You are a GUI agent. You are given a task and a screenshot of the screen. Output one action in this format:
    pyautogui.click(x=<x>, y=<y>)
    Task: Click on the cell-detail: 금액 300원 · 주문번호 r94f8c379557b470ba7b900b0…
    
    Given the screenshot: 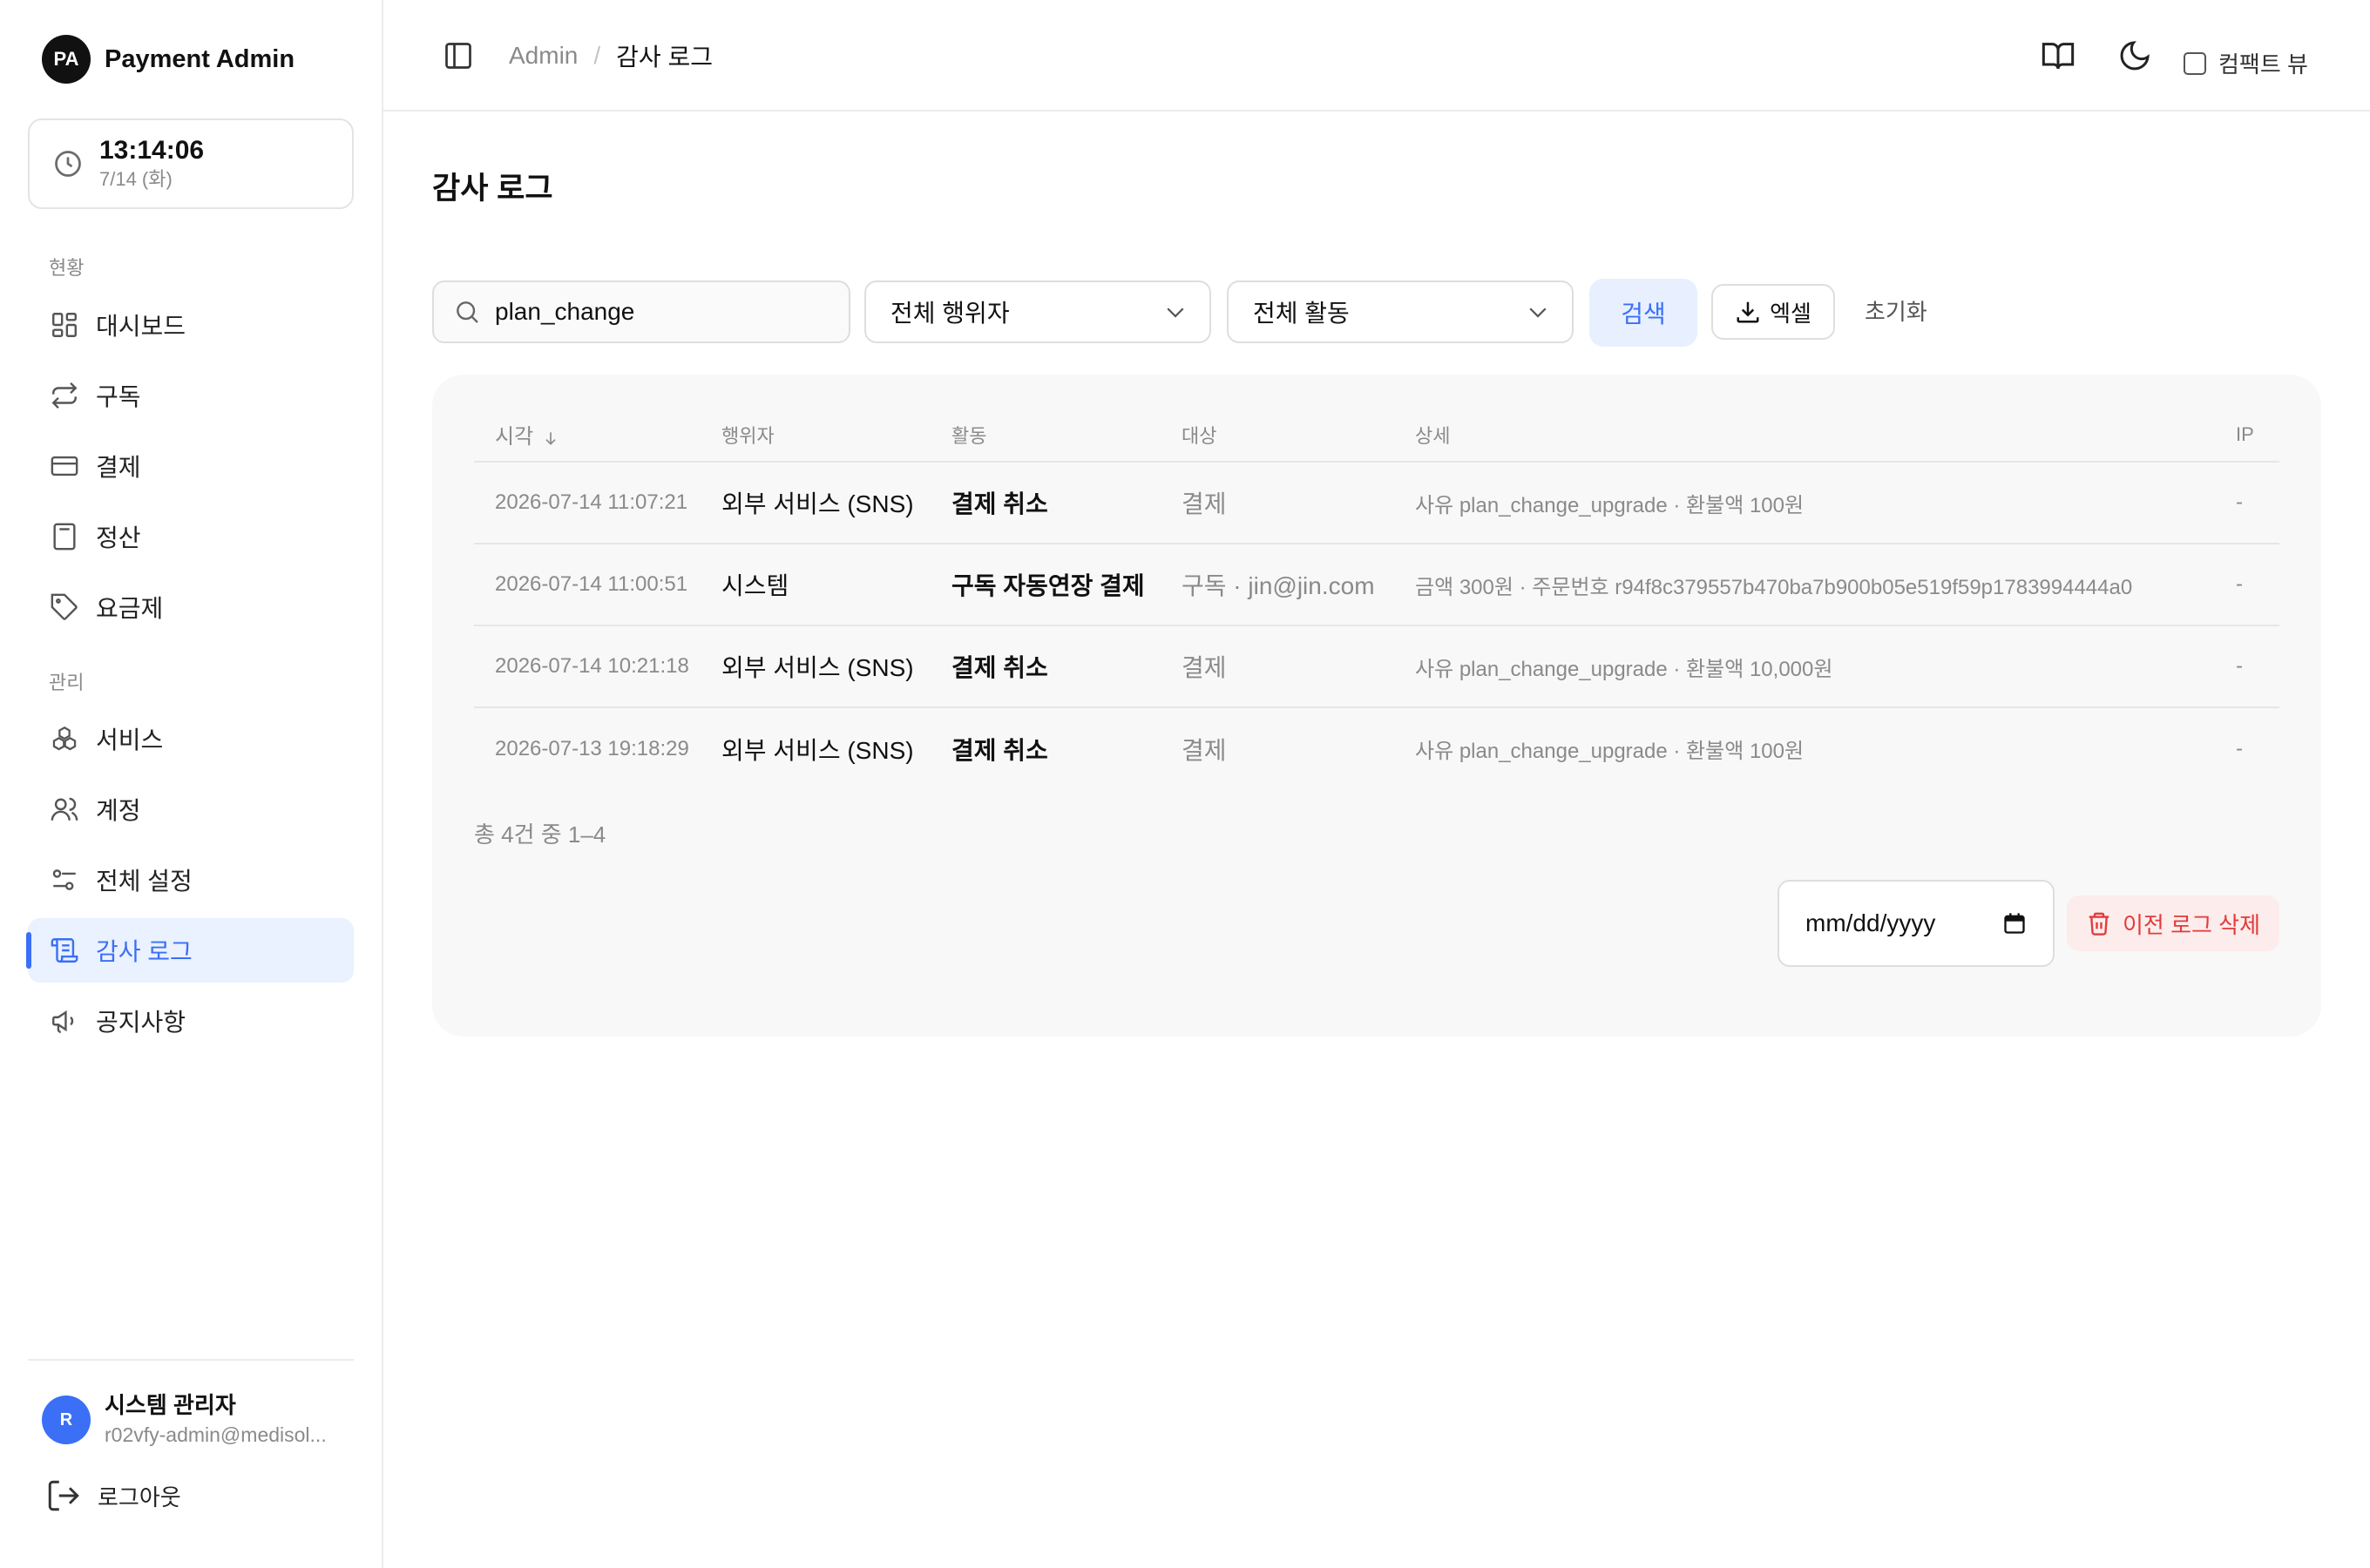 What is the action you would take?
    pyautogui.click(x=1825, y=585)
    